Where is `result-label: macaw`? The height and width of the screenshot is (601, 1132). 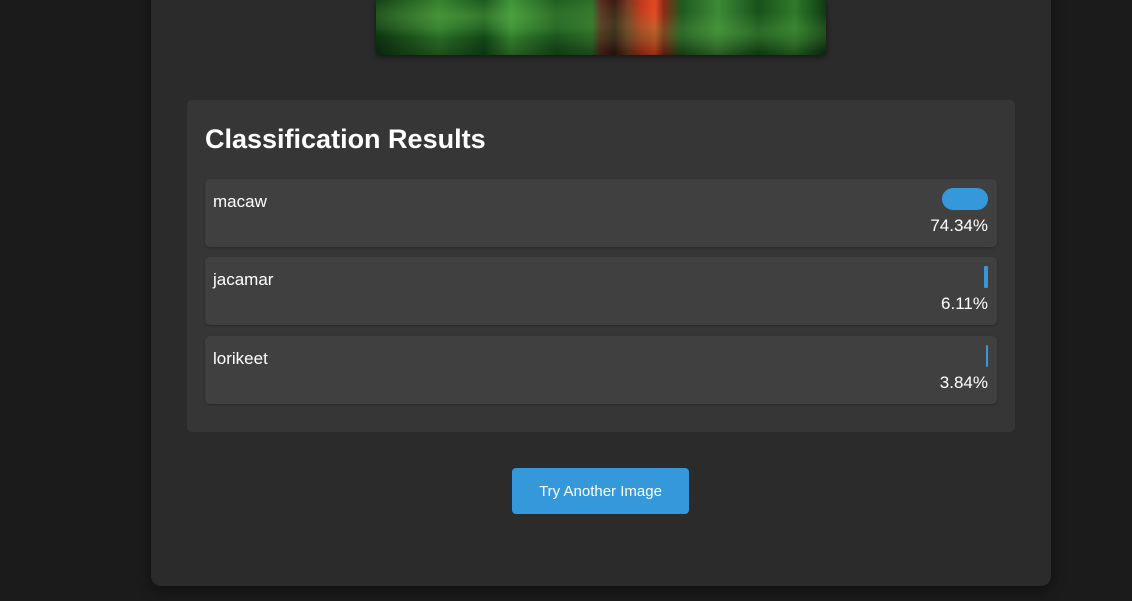 result-label: macaw is located at coordinates (240, 201).